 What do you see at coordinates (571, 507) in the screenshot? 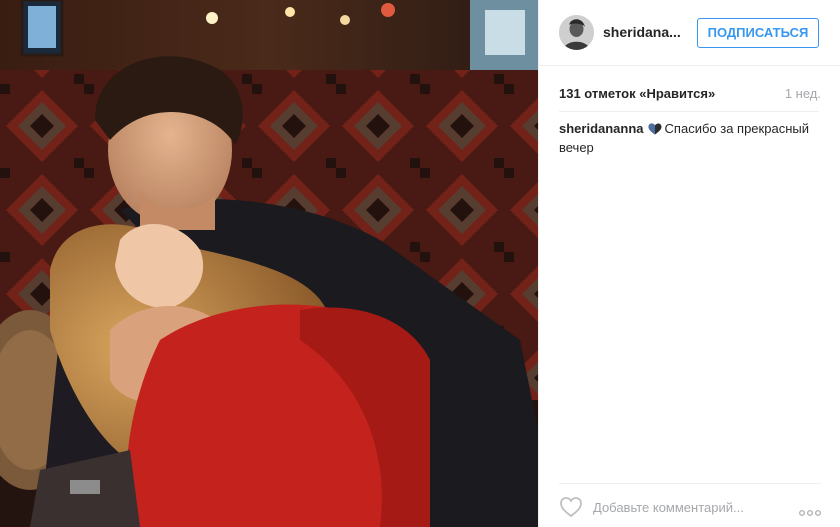
I see `heart-outline-icon` at bounding box center [571, 507].